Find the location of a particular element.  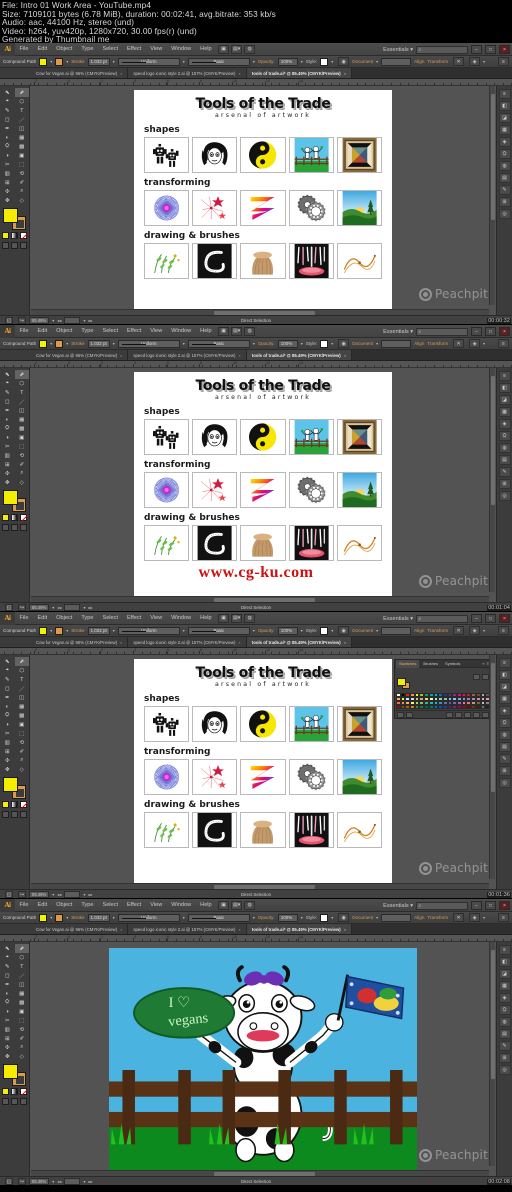

none-mode-icon is located at coordinates (23, 235).